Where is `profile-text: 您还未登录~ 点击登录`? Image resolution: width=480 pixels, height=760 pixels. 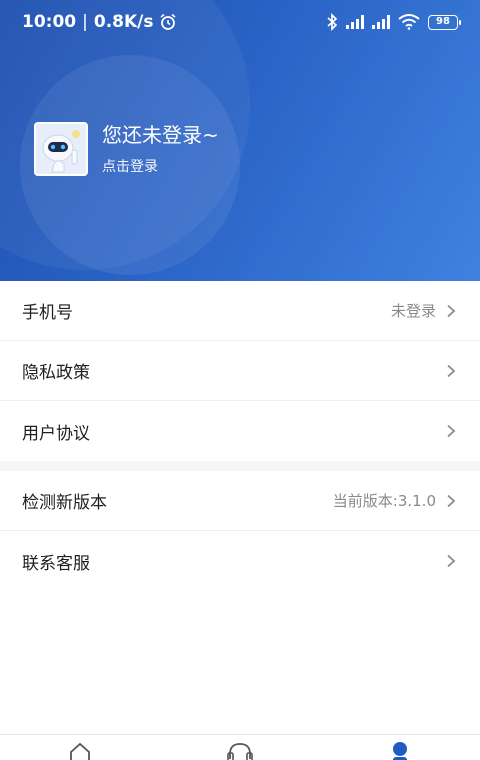
profile-text: 您还未登录~ 点击登录 is located at coordinates (160, 149).